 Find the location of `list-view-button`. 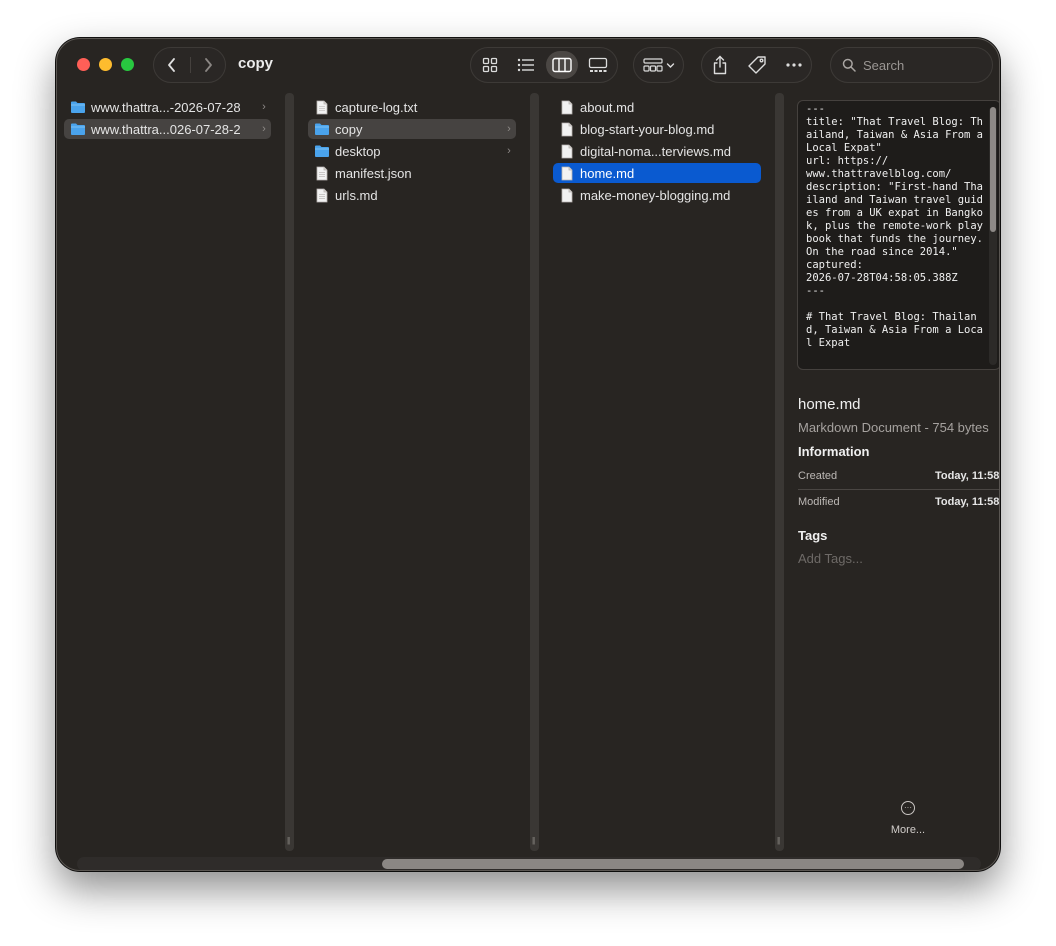

list-view-button is located at coordinates (526, 65).